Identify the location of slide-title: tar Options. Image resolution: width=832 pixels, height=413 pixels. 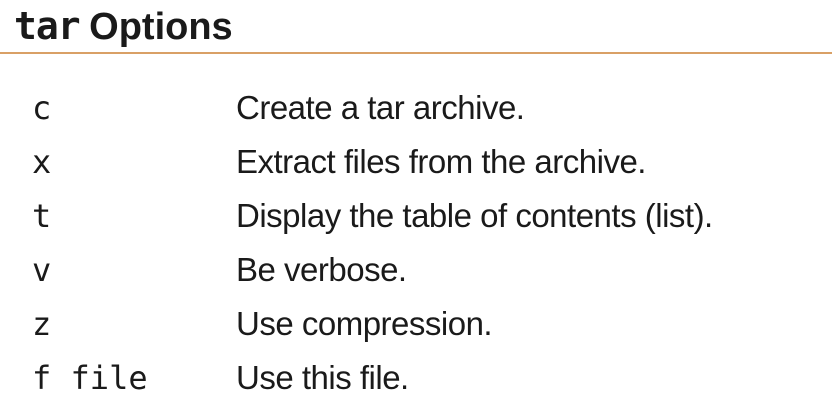
(123, 26).